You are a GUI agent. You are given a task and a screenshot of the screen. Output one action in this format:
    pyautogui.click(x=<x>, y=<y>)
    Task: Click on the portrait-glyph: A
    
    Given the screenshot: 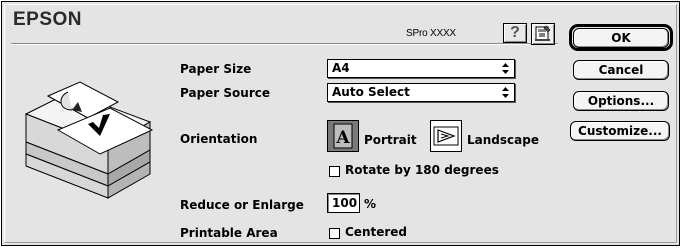 What is the action you would take?
    pyautogui.click(x=342, y=138)
    